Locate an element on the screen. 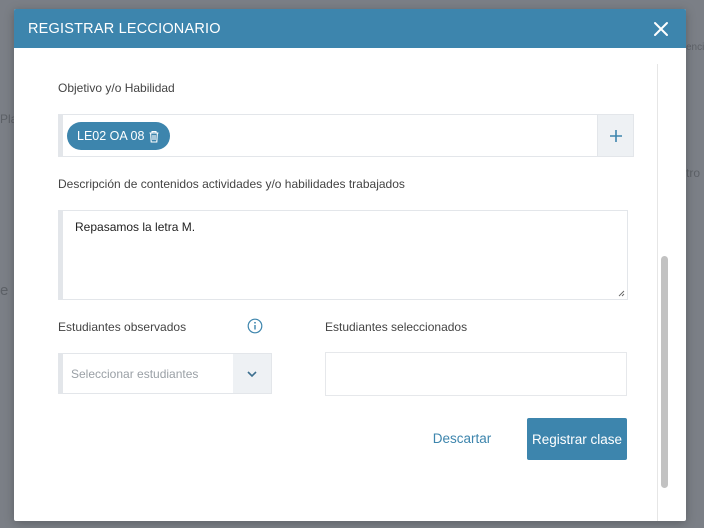  background-fragment: encia is located at coordinates (695, 47).